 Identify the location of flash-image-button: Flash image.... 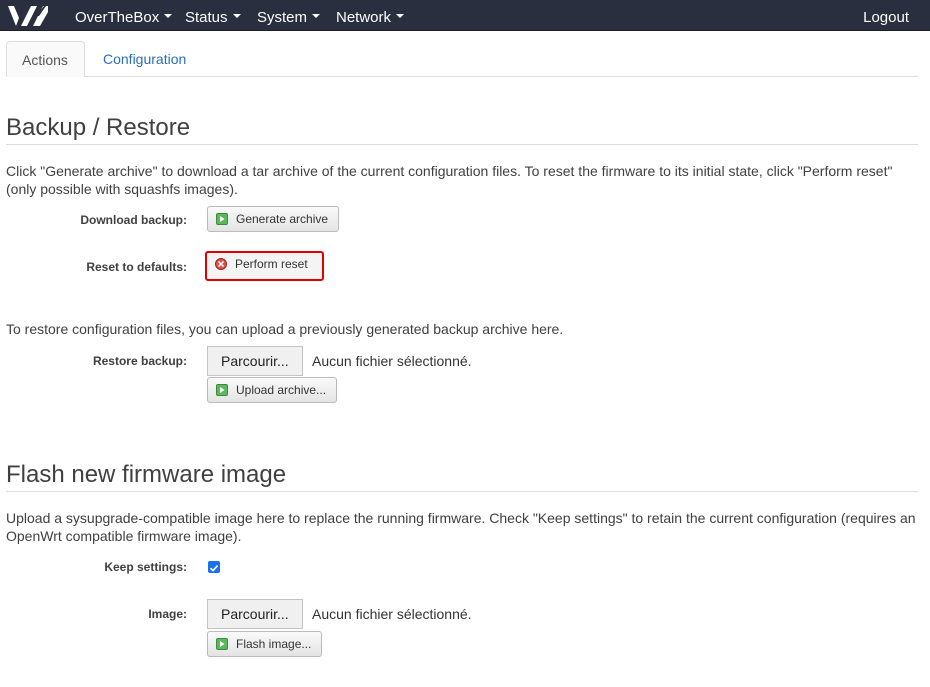
(265, 644).